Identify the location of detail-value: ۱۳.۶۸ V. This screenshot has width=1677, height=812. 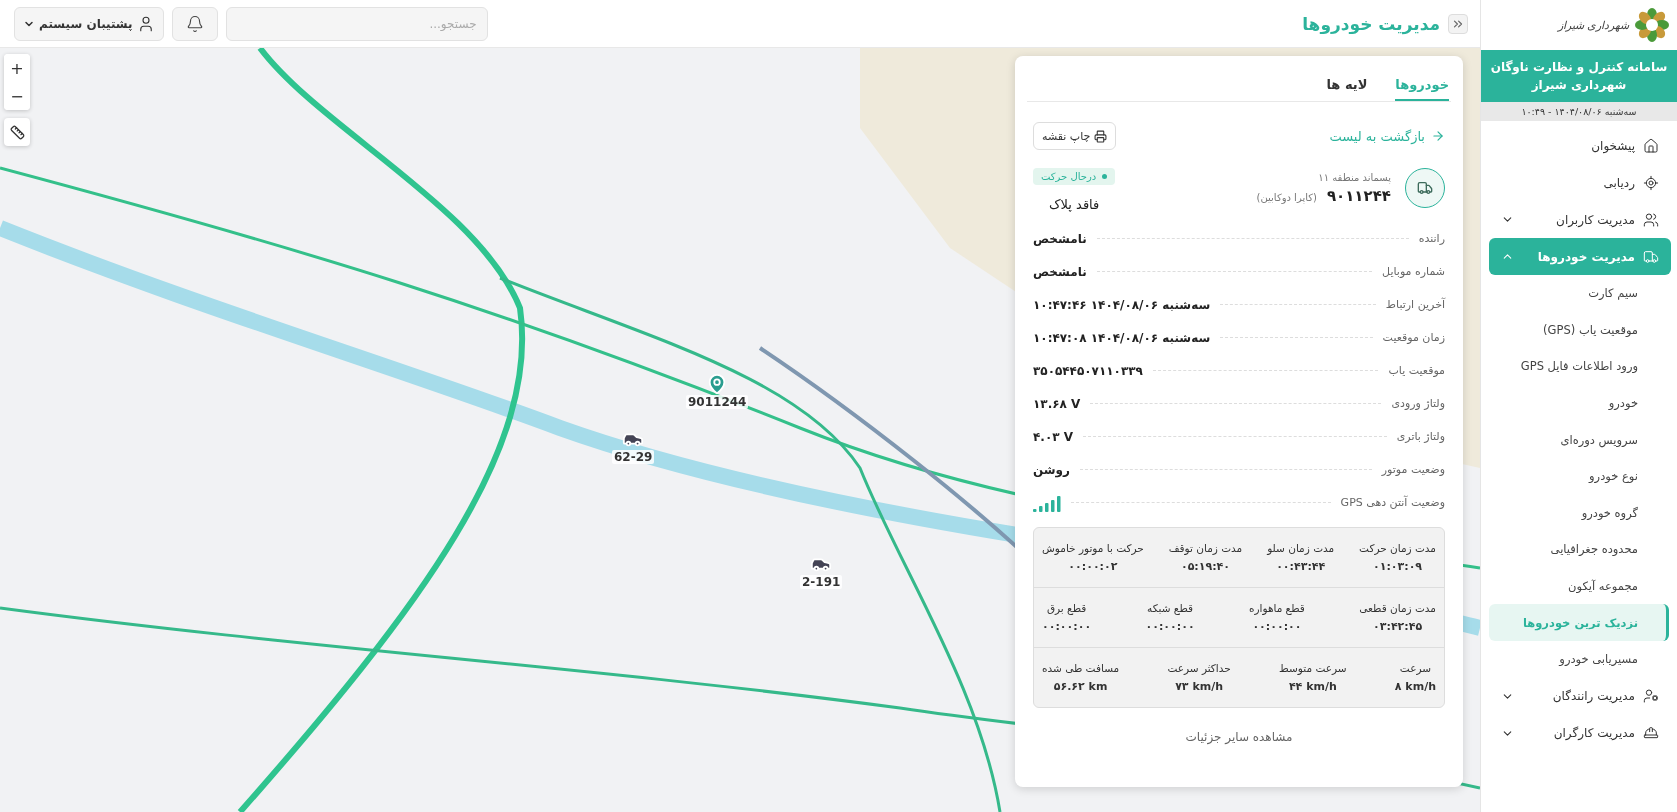
(1057, 403).